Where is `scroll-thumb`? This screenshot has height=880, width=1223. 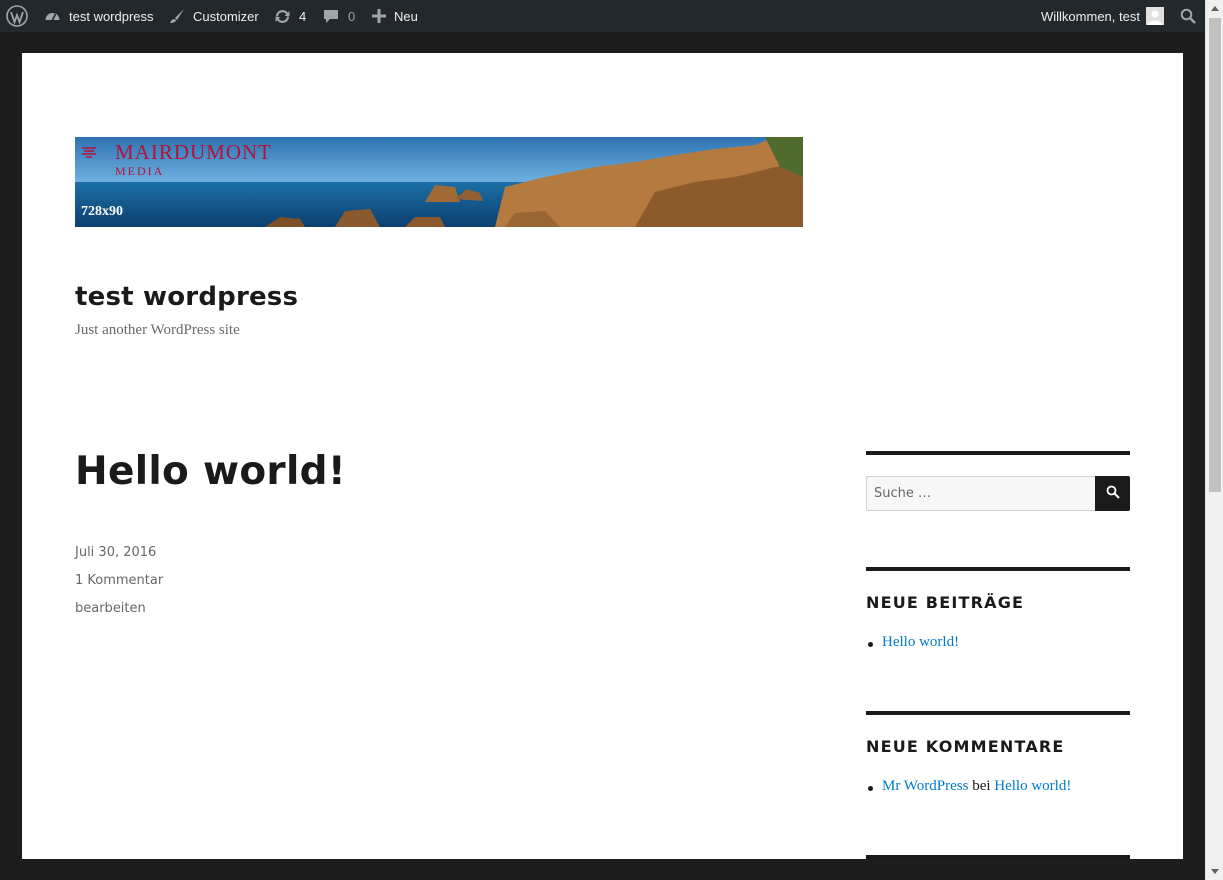 scroll-thumb is located at coordinates (1215, 255).